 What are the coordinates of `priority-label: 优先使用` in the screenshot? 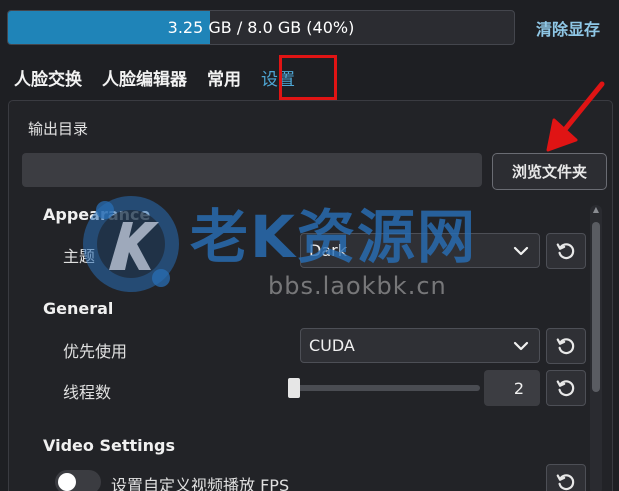 It's located at (95, 351).